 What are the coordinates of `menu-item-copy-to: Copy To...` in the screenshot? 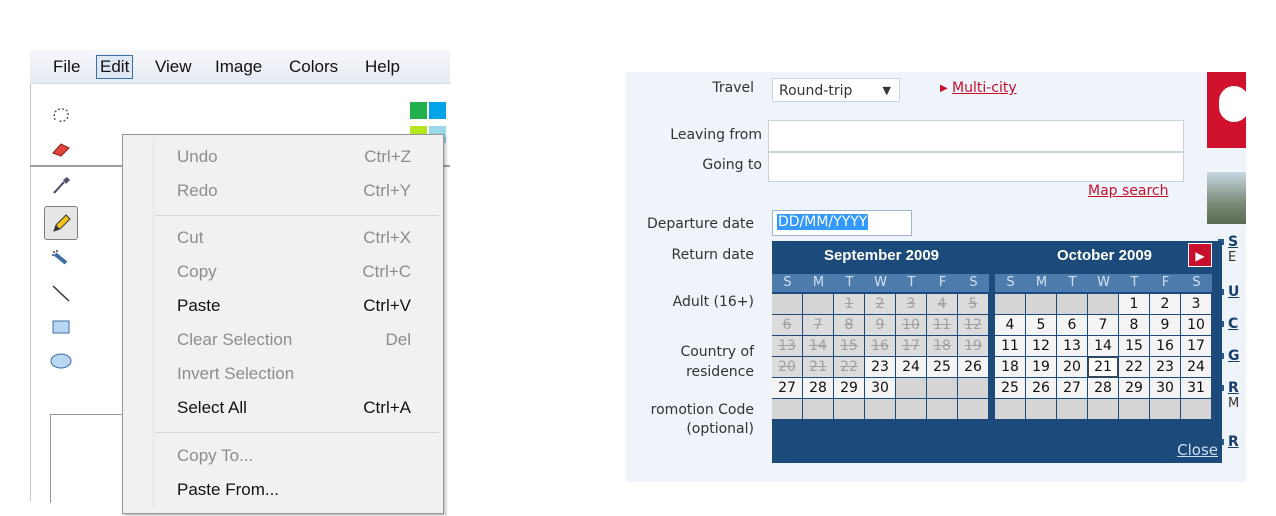 It's located at (302, 456).